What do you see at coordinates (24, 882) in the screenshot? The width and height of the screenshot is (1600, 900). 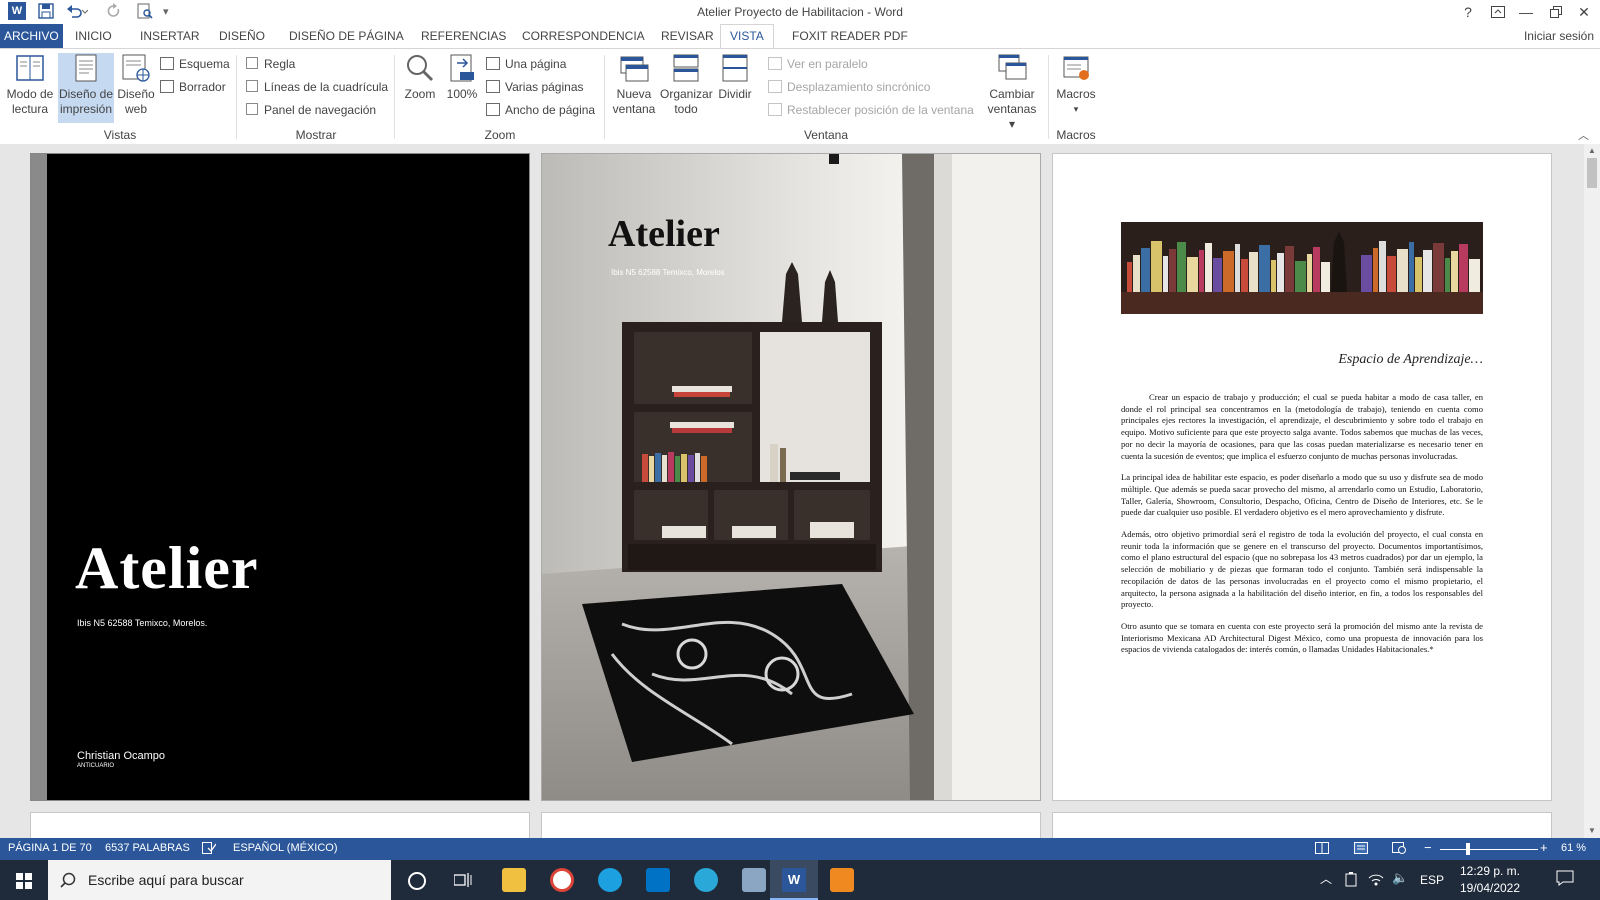 I see `windows-start-icon` at bounding box center [24, 882].